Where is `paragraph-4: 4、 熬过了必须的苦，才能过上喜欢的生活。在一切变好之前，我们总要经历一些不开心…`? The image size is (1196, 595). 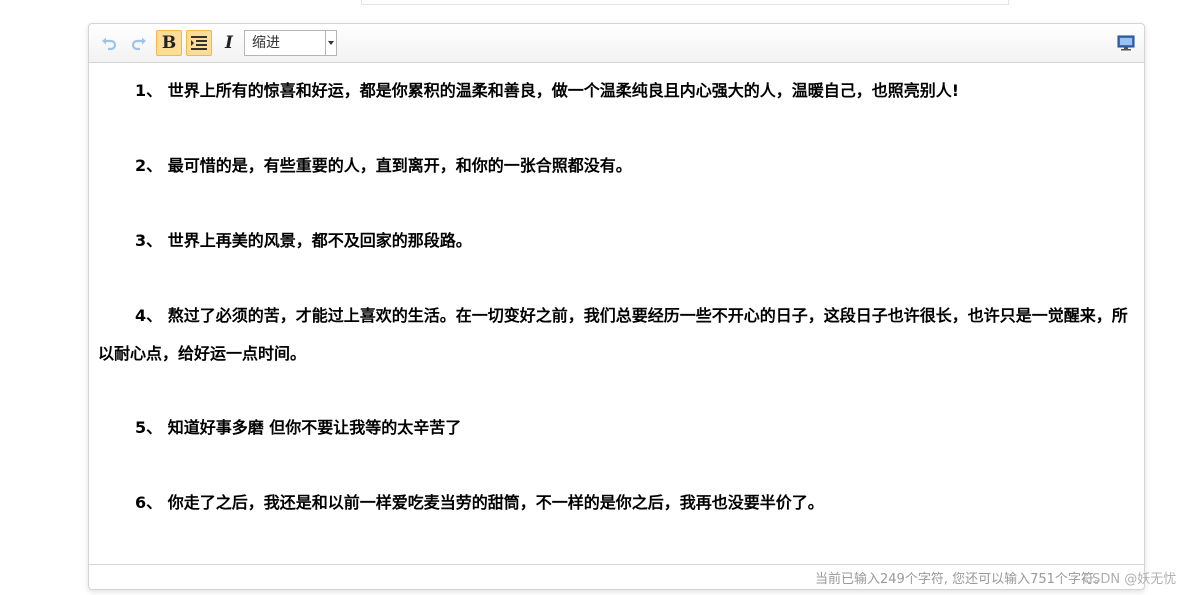 paragraph-4: 4、 熬过了必须的苦，才能过上喜欢的生活。在一切变好之前，我们总要经历一些不开心… is located at coordinates (613, 334).